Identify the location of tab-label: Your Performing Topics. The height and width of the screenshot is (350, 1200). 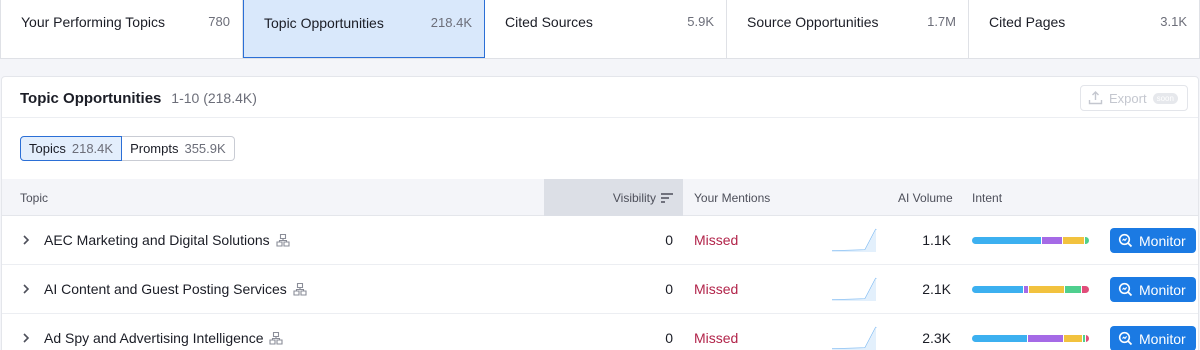
(93, 22).